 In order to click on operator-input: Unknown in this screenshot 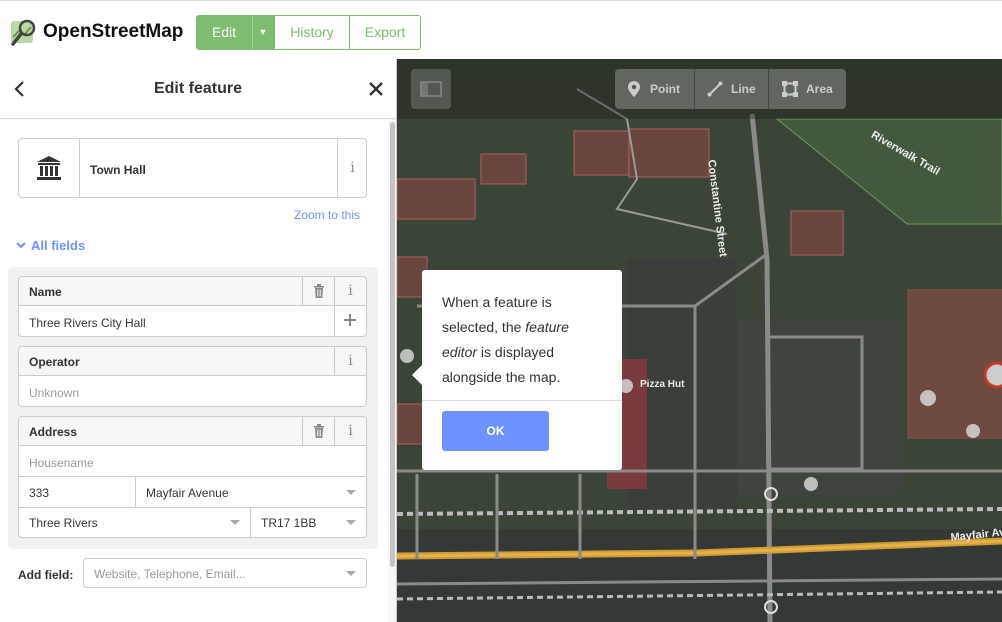, I will do `click(54, 393)`.